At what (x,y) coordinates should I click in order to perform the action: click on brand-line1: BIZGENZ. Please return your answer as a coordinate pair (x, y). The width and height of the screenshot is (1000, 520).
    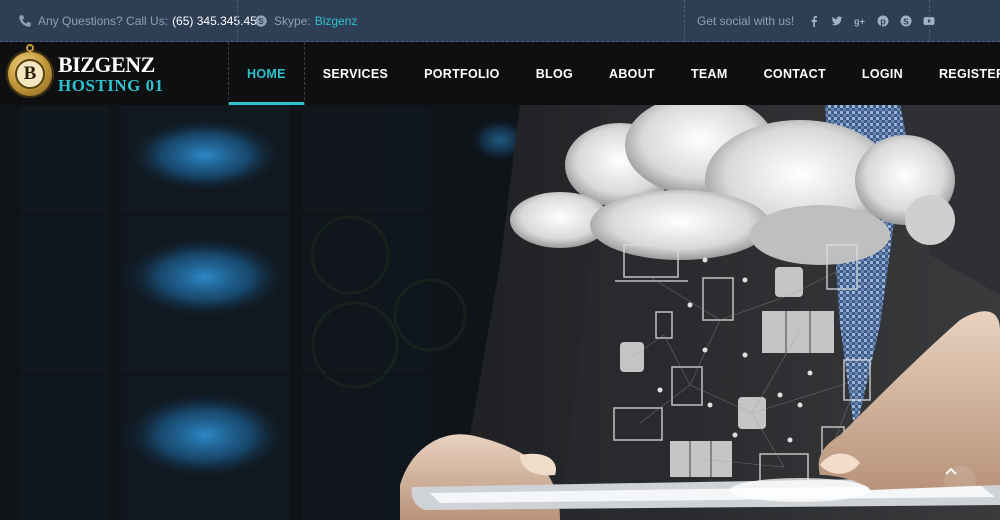
    Looking at the image, I should click on (106, 64).